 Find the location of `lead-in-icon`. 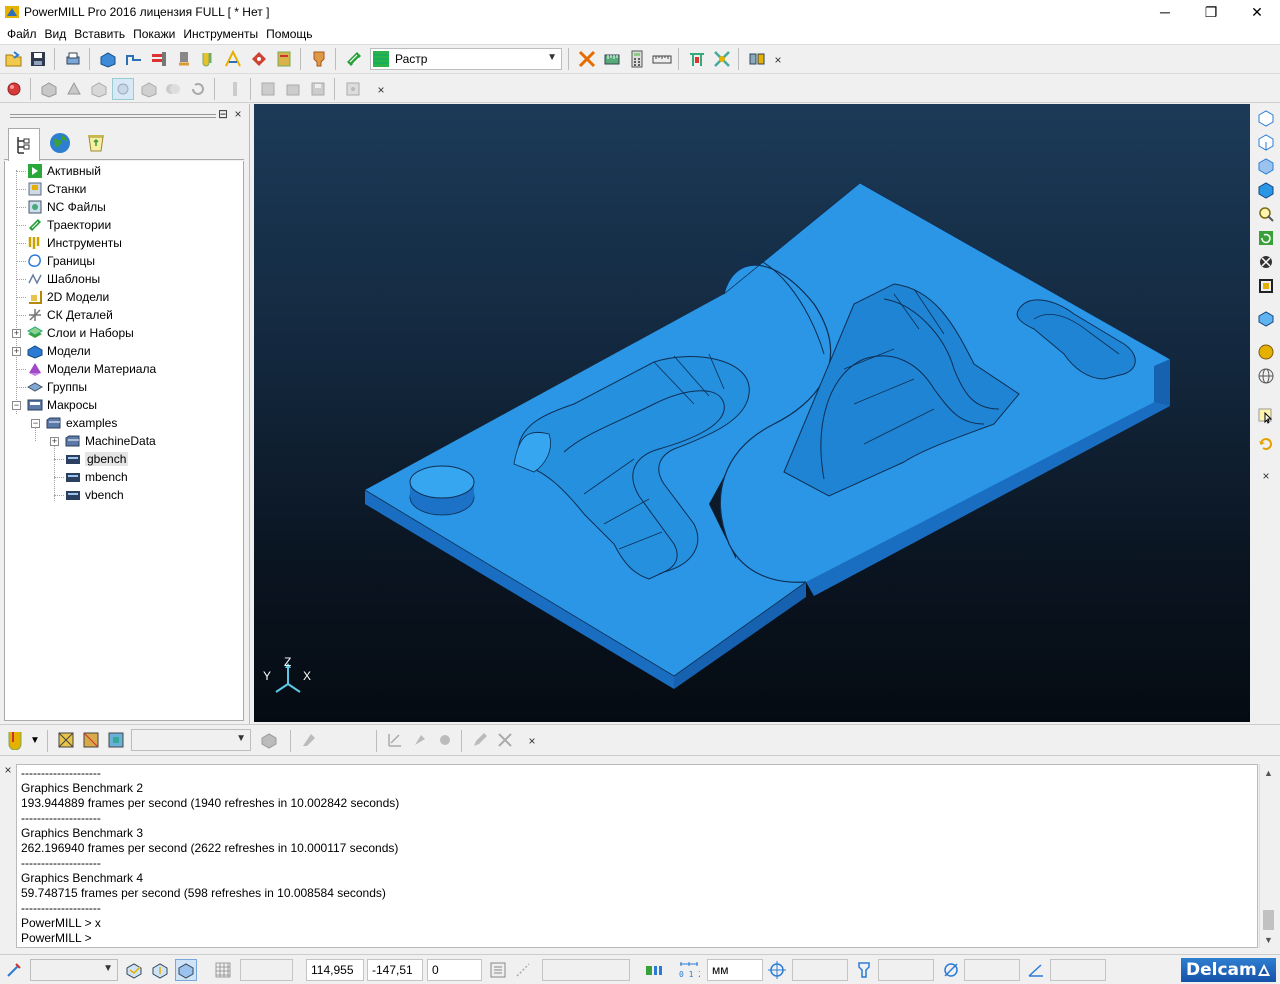

lead-in-icon is located at coordinates (184, 59).